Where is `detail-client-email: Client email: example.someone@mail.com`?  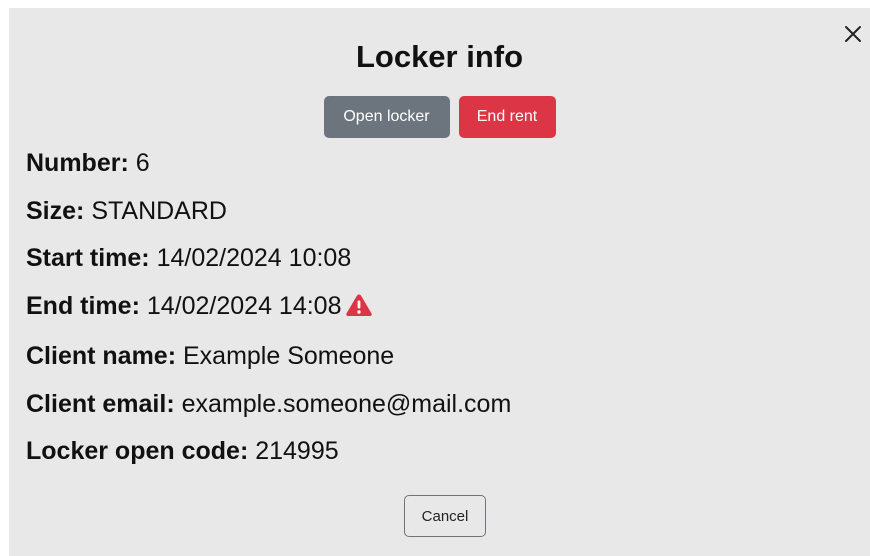 detail-client-email: Client email: example.someone@mail.com is located at coordinates (268, 405).